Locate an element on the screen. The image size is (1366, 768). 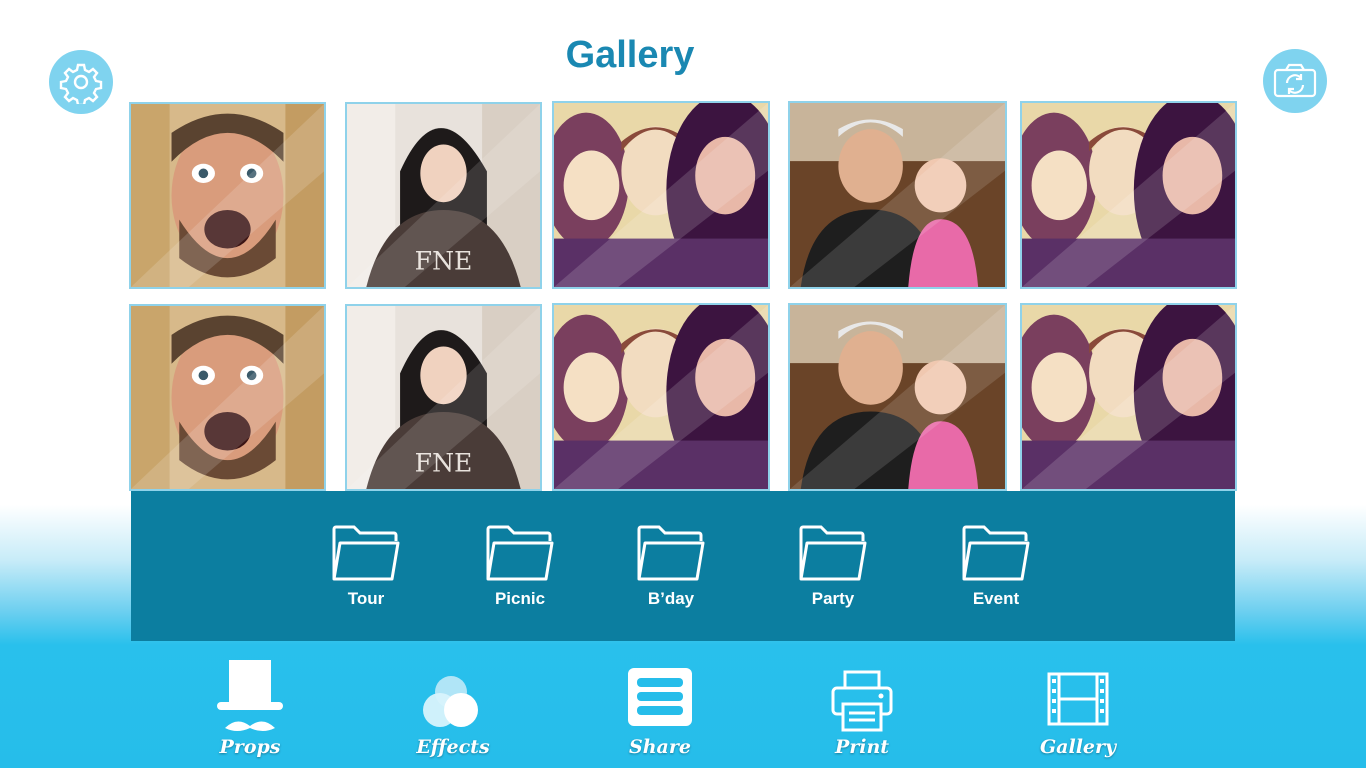
nav-gallery: Gallery is located at coordinates (1078, 712).